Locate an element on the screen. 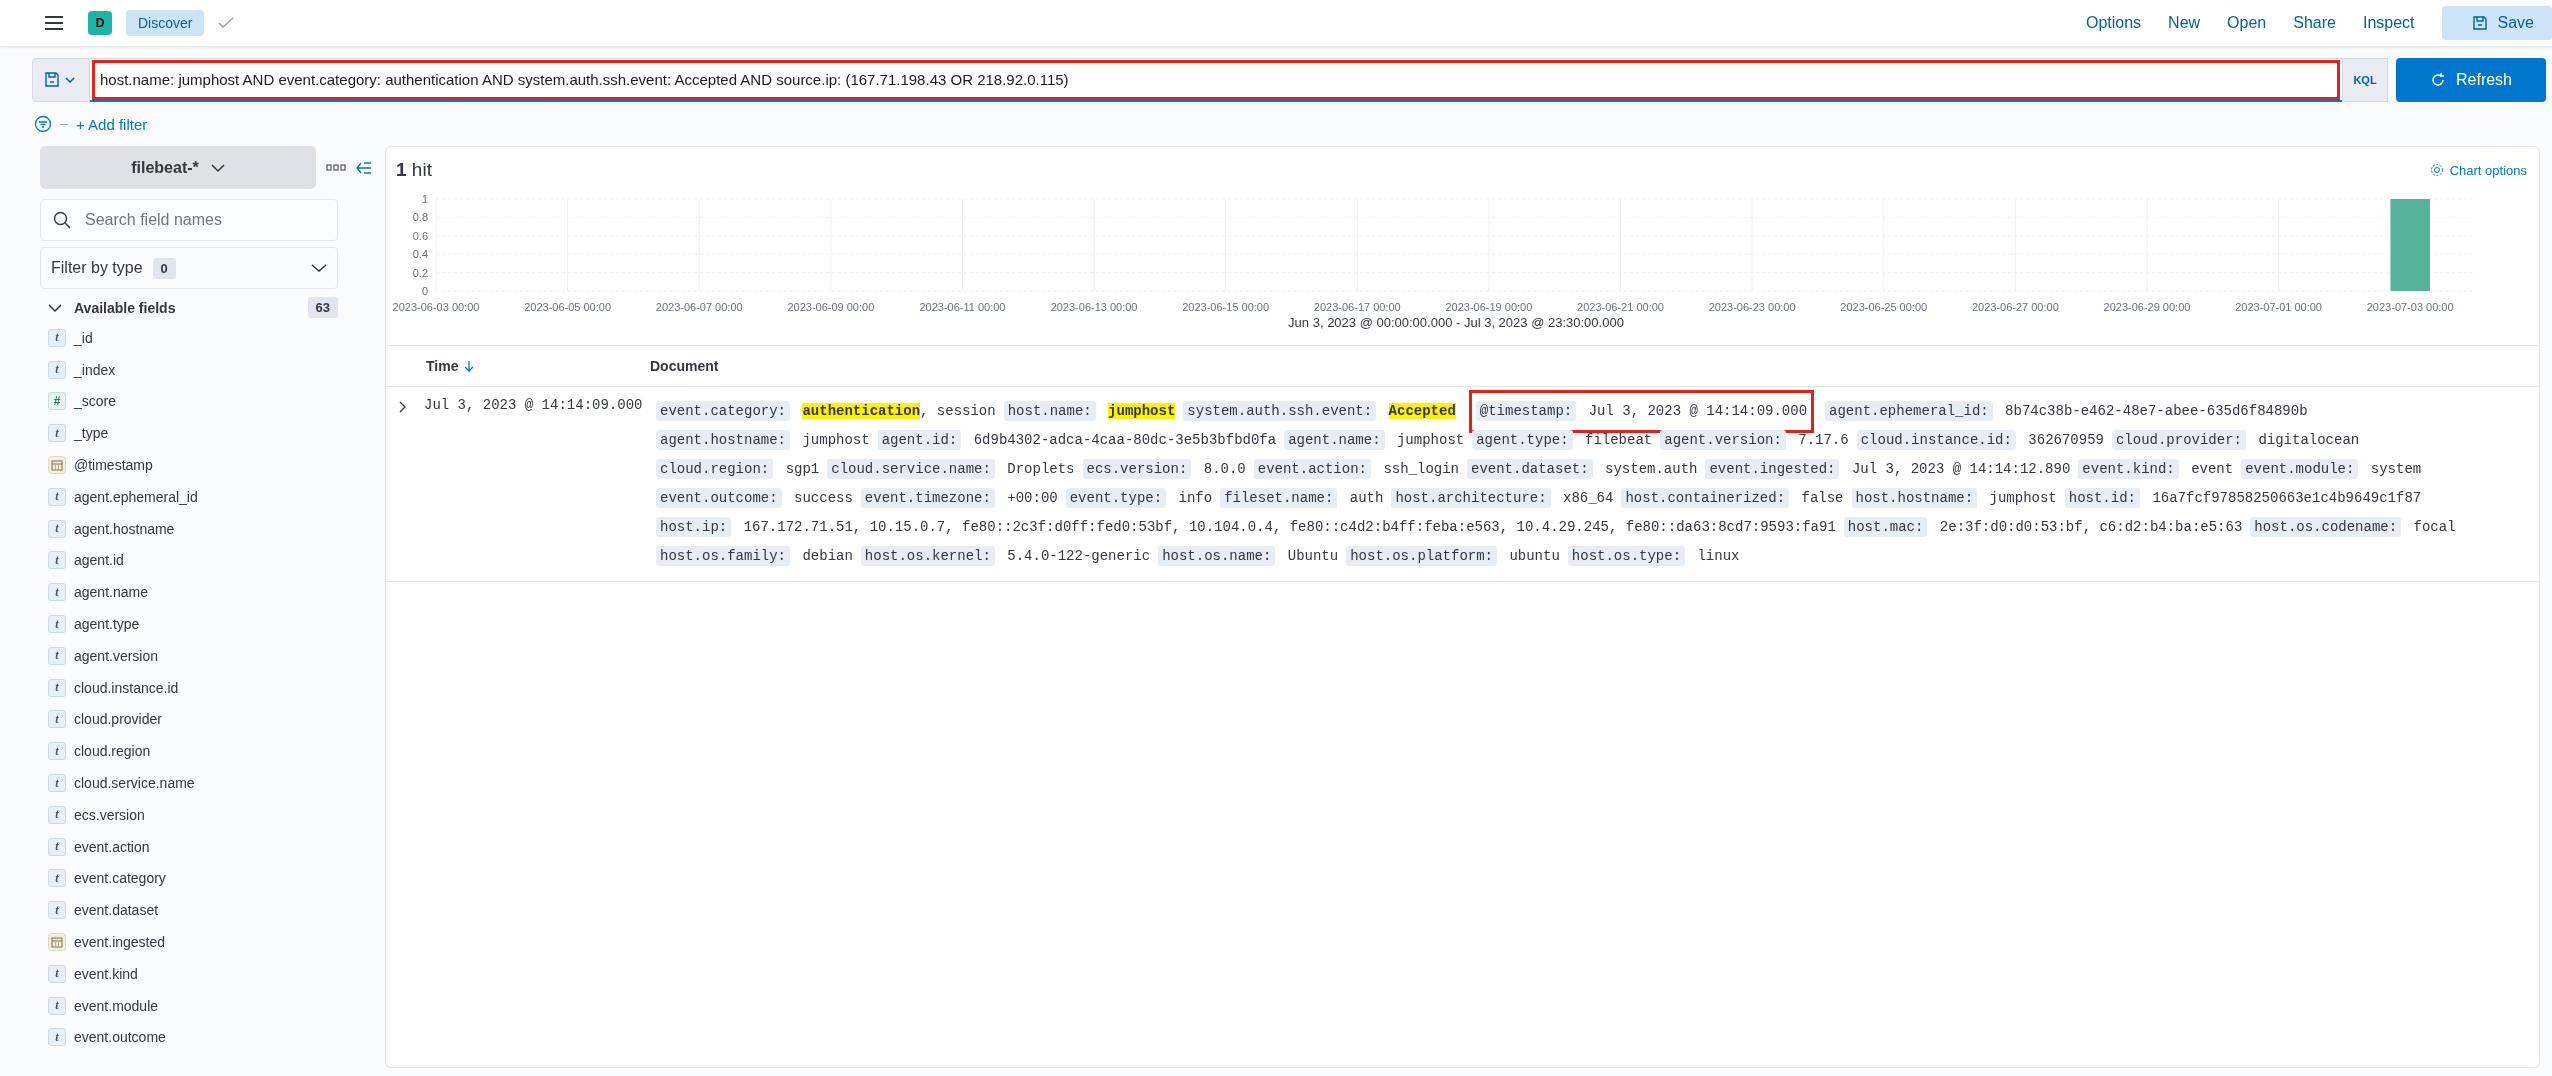 The width and height of the screenshot is (2552, 1076). field-item: t agent.ephemeral_id is located at coordinates (212, 497).